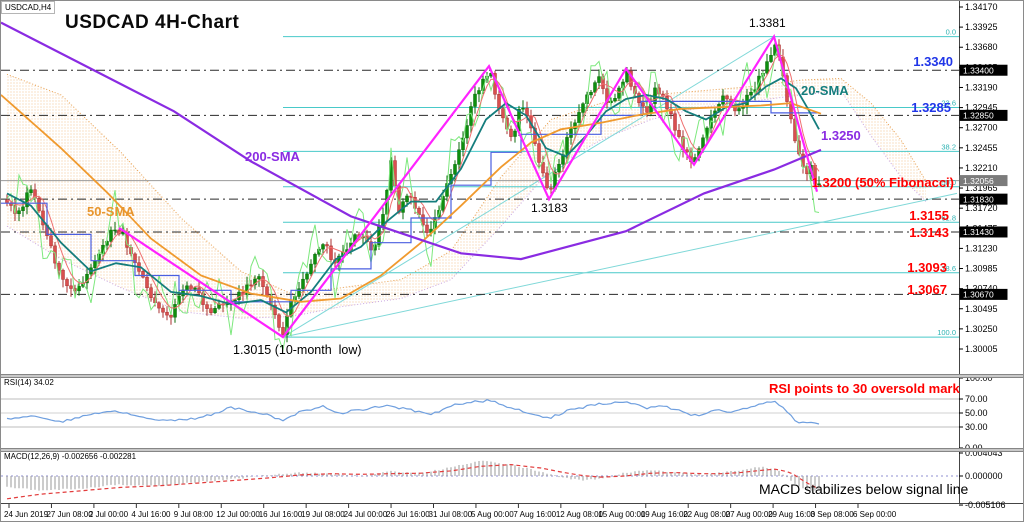 The width and height of the screenshot is (1024, 522). What do you see at coordinates (272, 156) in the screenshot?
I see `chart-annotation: 200-SMA` at bounding box center [272, 156].